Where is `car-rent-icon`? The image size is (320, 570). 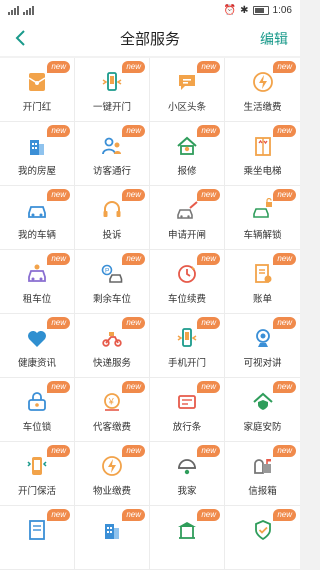 car-rent-icon is located at coordinates (37, 274).